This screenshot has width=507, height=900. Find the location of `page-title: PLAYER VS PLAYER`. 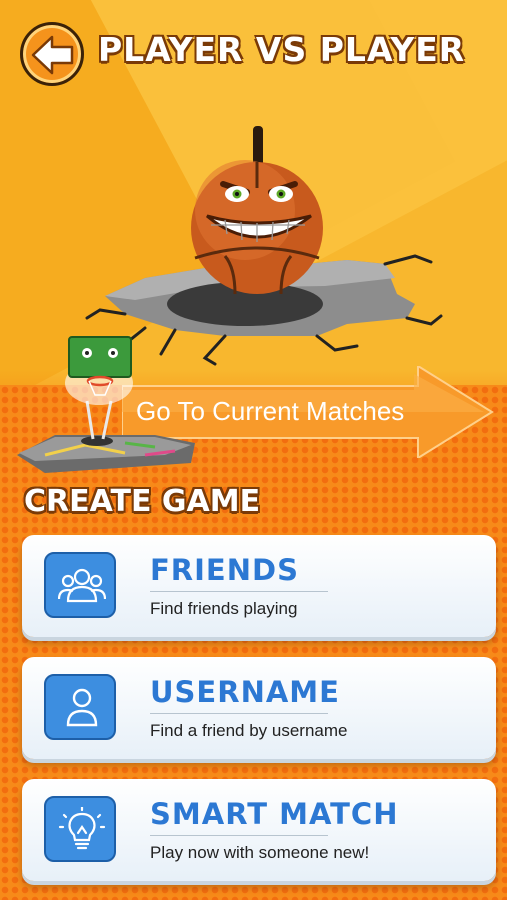

page-title: PLAYER VS PLAYER is located at coordinates (282, 49).